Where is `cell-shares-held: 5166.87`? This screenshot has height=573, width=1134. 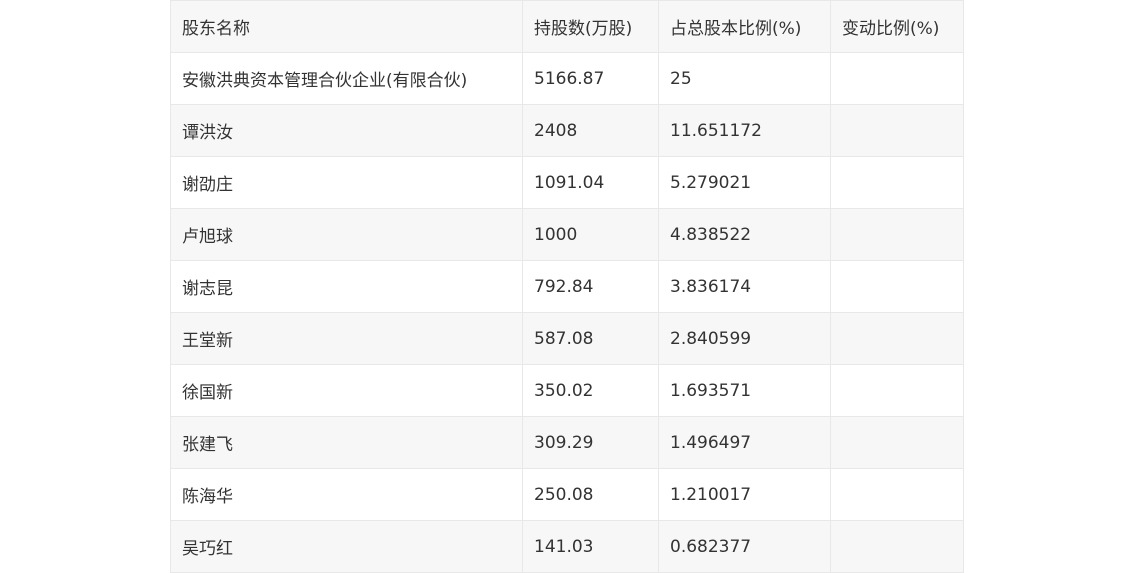 cell-shares-held: 5166.87 is located at coordinates (590, 78).